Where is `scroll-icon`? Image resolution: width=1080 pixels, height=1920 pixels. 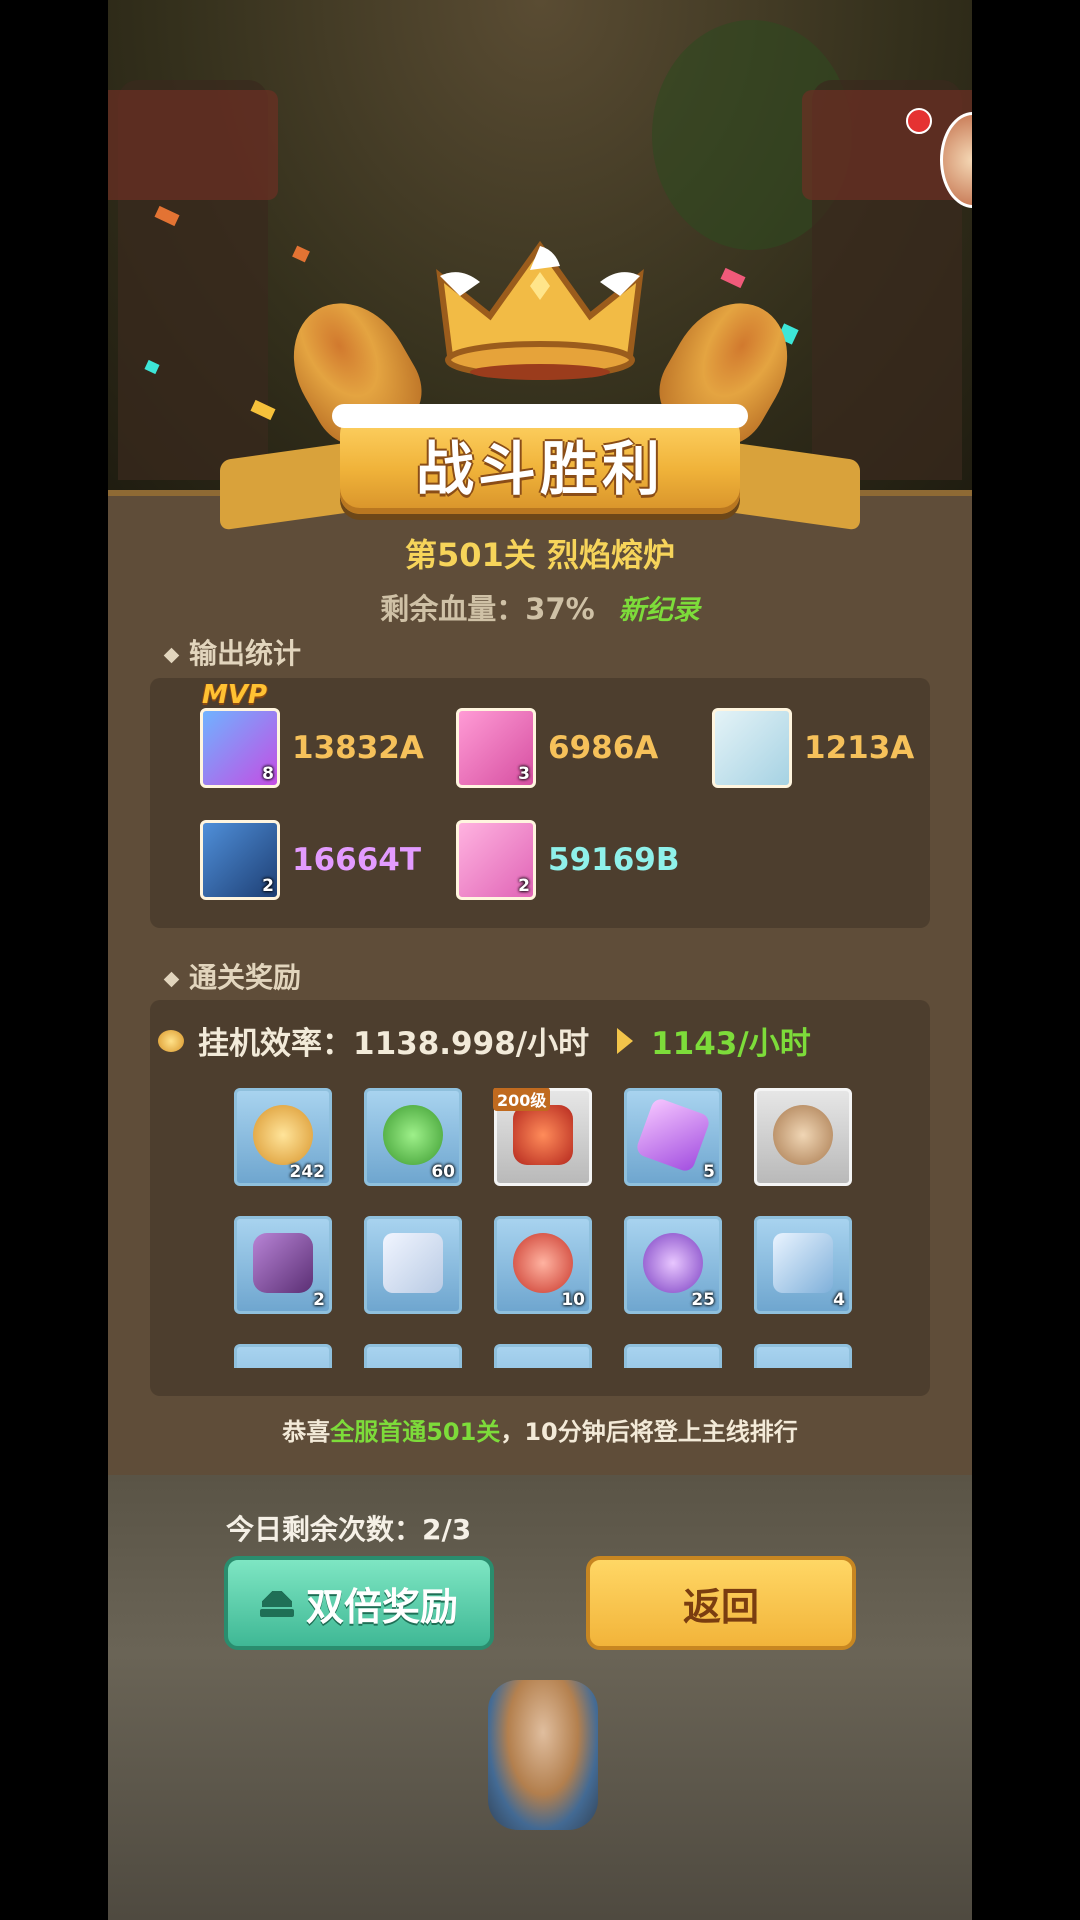
scroll-icon is located at coordinates (413, 1263).